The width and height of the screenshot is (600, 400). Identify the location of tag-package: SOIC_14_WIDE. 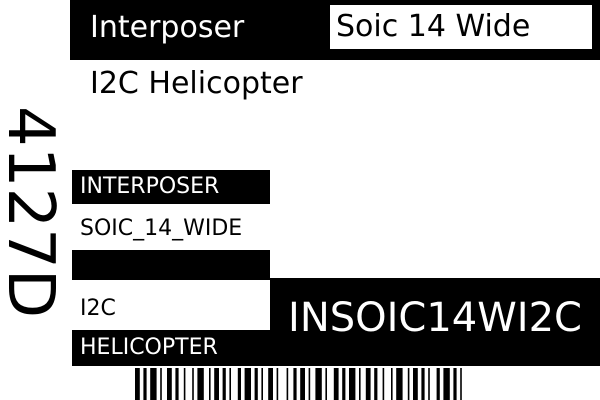
(161, 228).